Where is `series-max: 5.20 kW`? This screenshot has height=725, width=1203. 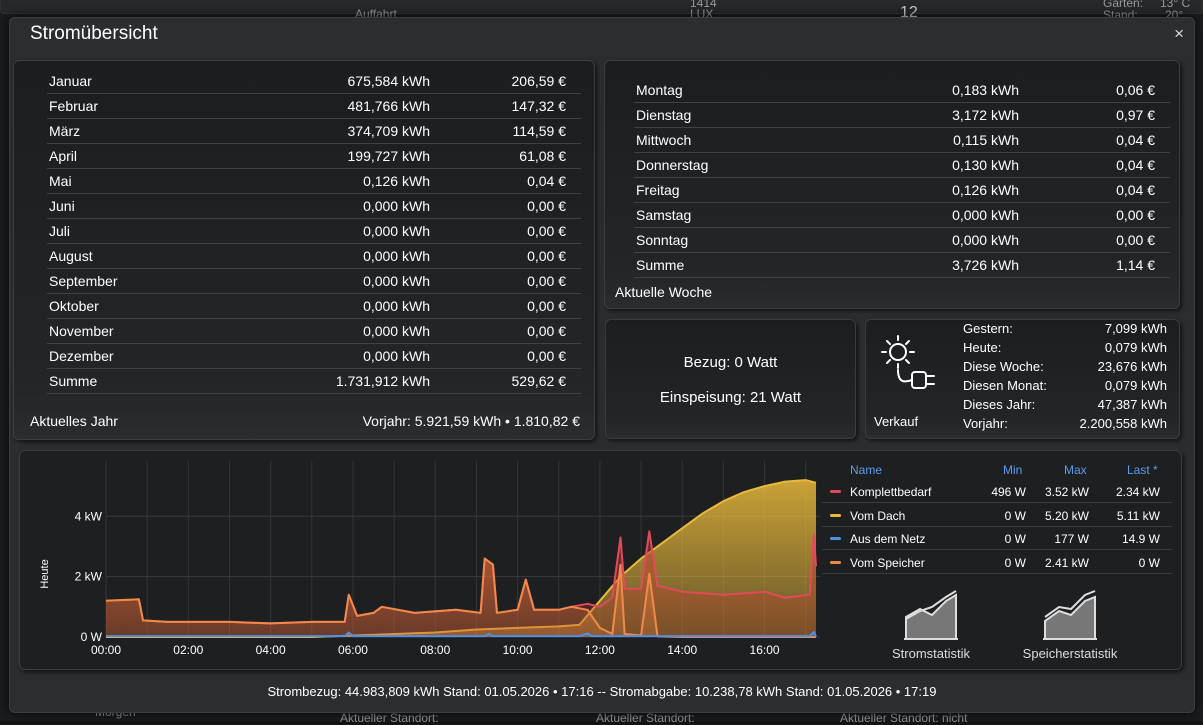 series-max: 5.20 kW is located at coordinates (1066, 515).